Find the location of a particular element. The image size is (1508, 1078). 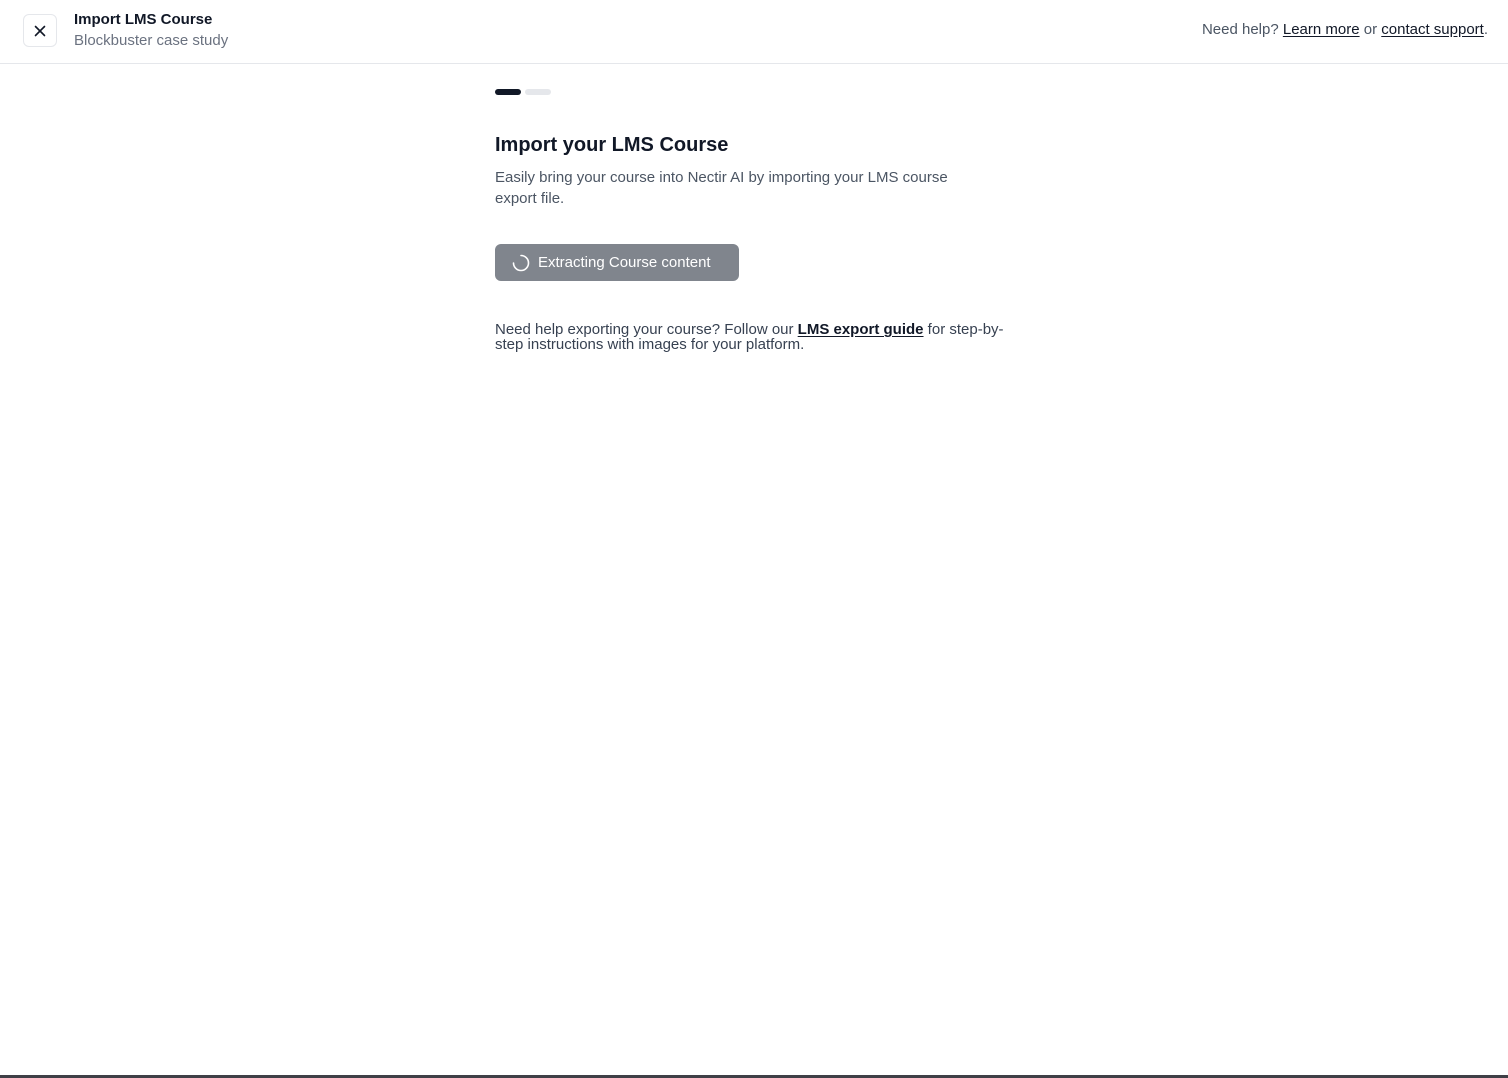

close-button is located at coordinates (40, 30).